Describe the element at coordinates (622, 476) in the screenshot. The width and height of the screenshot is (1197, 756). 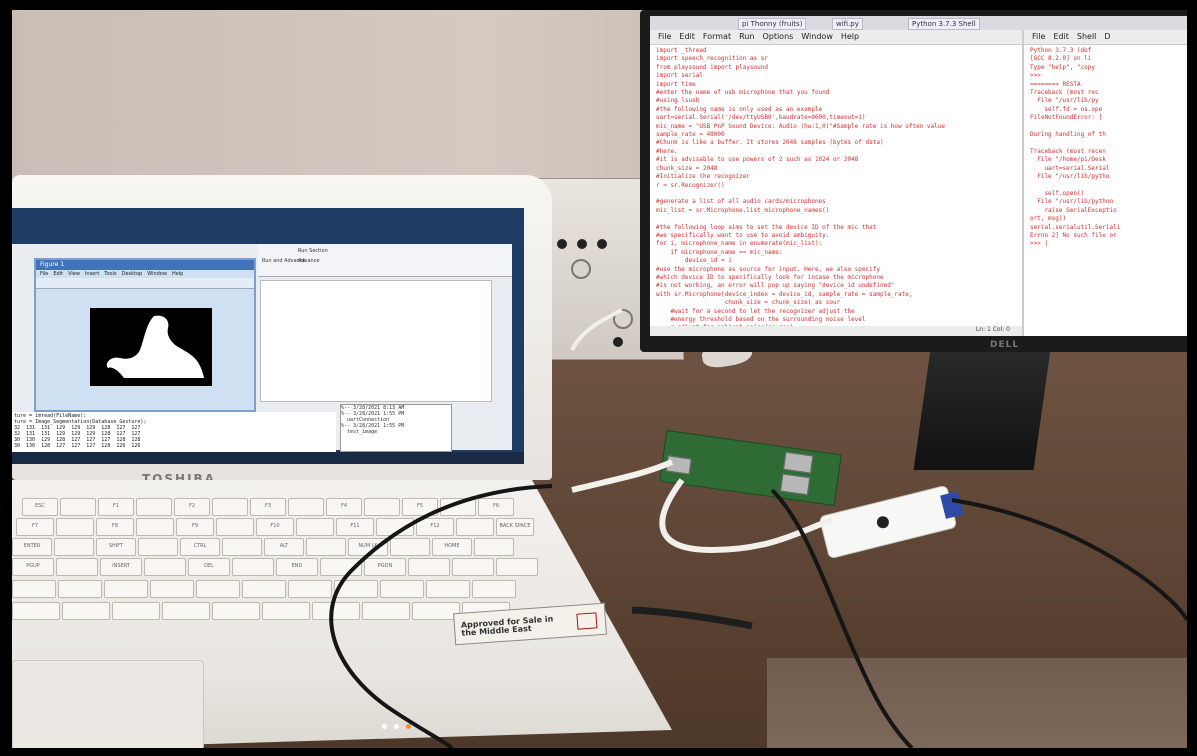
I see `usb-cable` at that location.